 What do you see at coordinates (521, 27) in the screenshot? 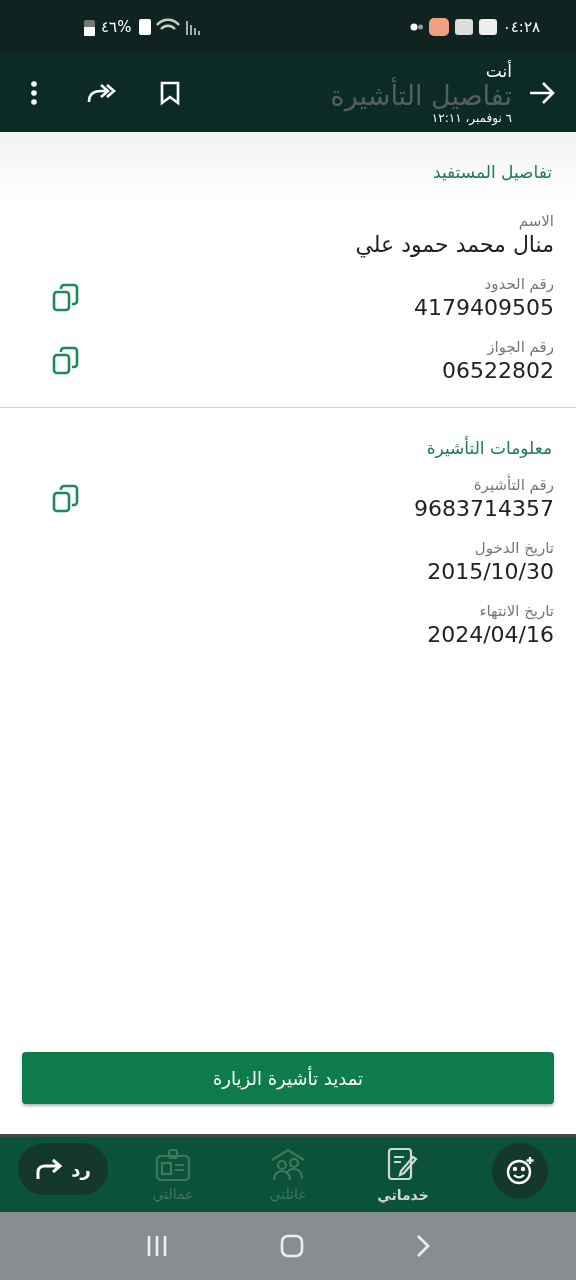
I see `clock-time: ٠٤:٢٨` at bounding box center [521, 27].